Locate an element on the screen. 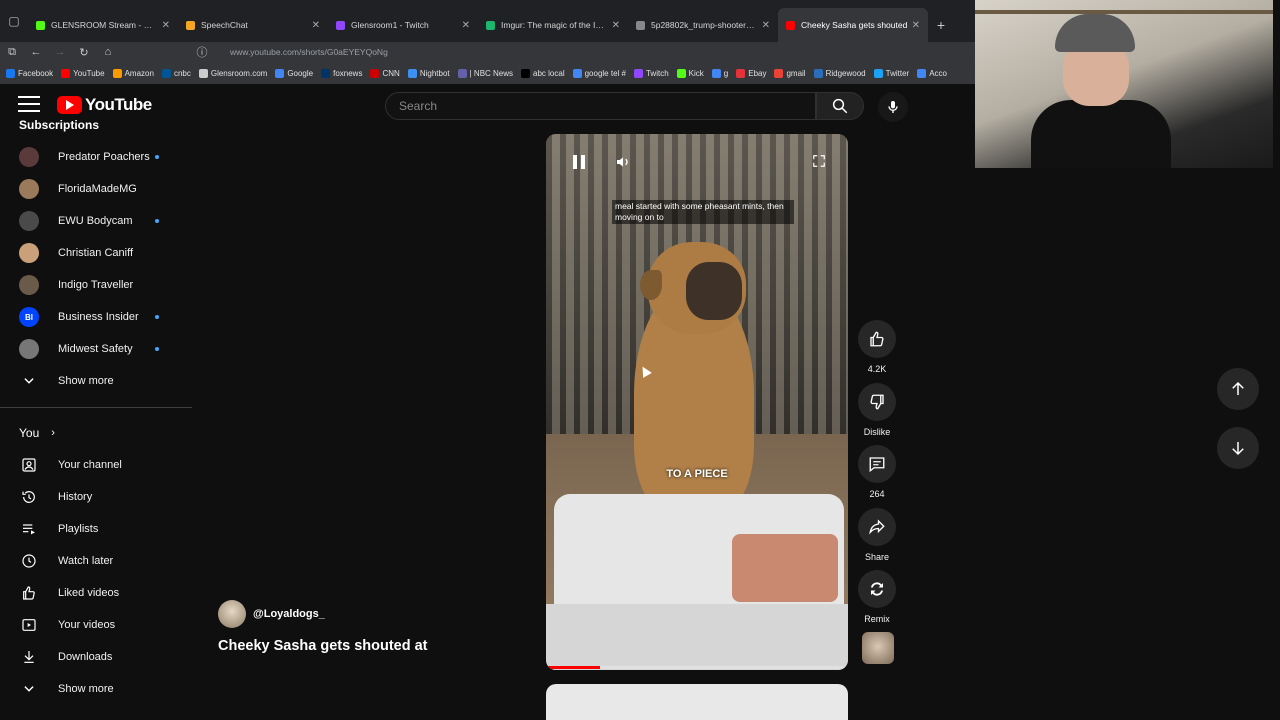 This screenshot has height=720, width=1280. remix-button is located at coordinates (877, 589).